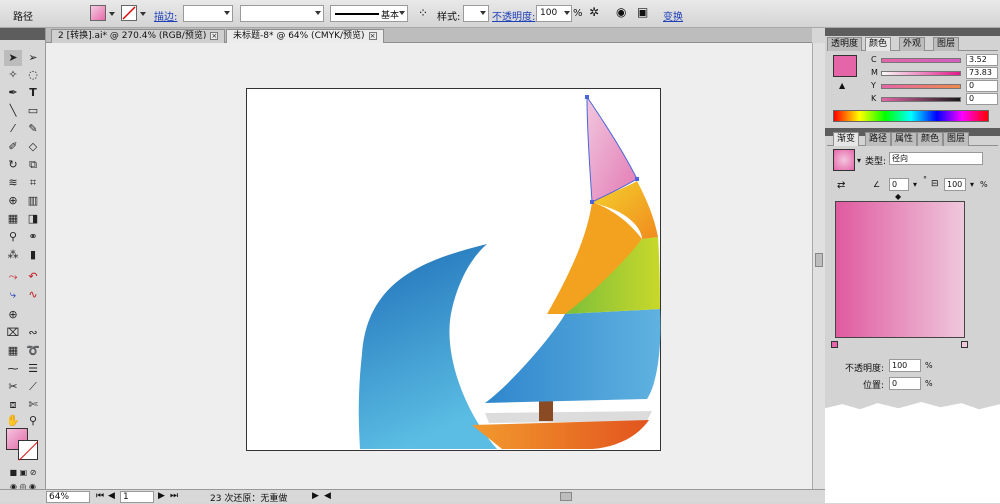 This screenshot has width=1000, height=504. Describe the element at coordinates (934, 99) in the screenshot. I see `black-slider: K 0 %` at that location.